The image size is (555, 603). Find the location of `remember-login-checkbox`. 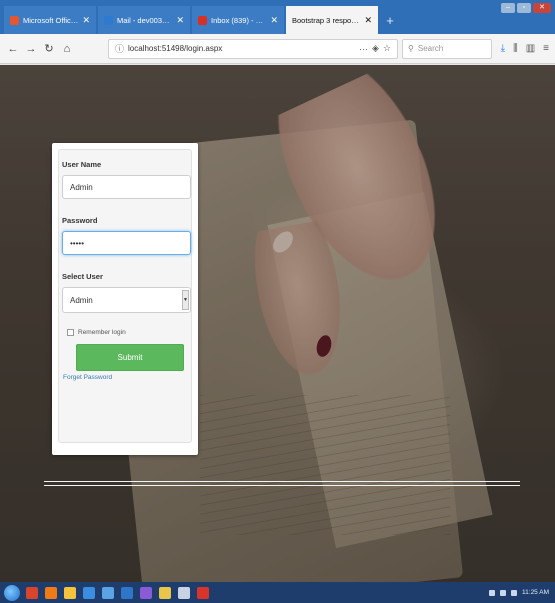

remember-login-checkbox is located at coordinates (70, 332).